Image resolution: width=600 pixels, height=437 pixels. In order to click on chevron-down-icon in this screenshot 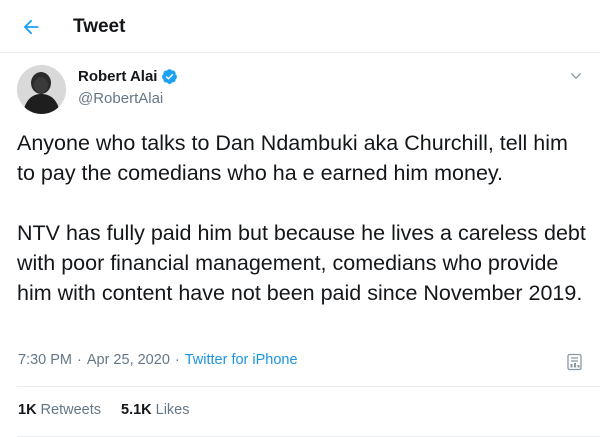, I will do `click(576, 76)`.